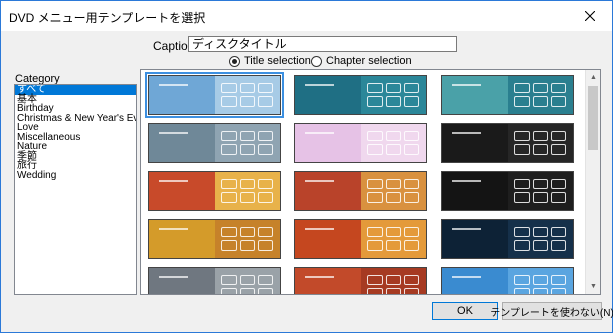  Describe the element at coordinates (592, 182) in the screenshot. I see `vertical-scrollbar: ▲ ▼` at that location.